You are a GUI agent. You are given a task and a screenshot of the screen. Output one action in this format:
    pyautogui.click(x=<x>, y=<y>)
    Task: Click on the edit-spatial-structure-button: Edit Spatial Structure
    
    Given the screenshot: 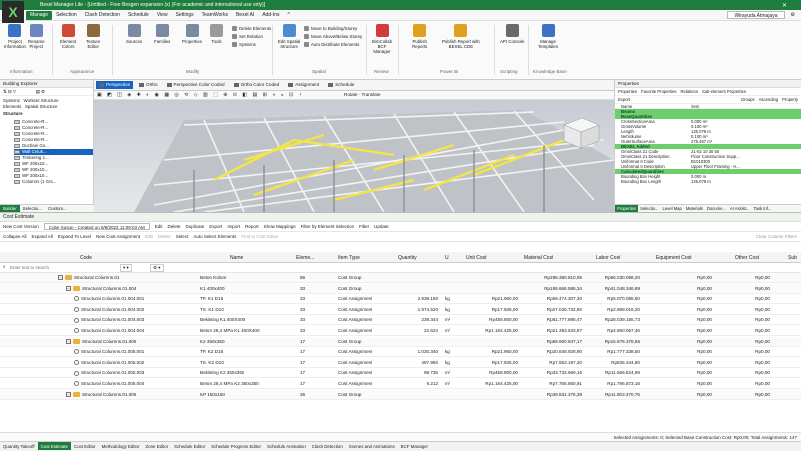 What is the action you would take?
    pyautogui.click(x=289, y=36)
    